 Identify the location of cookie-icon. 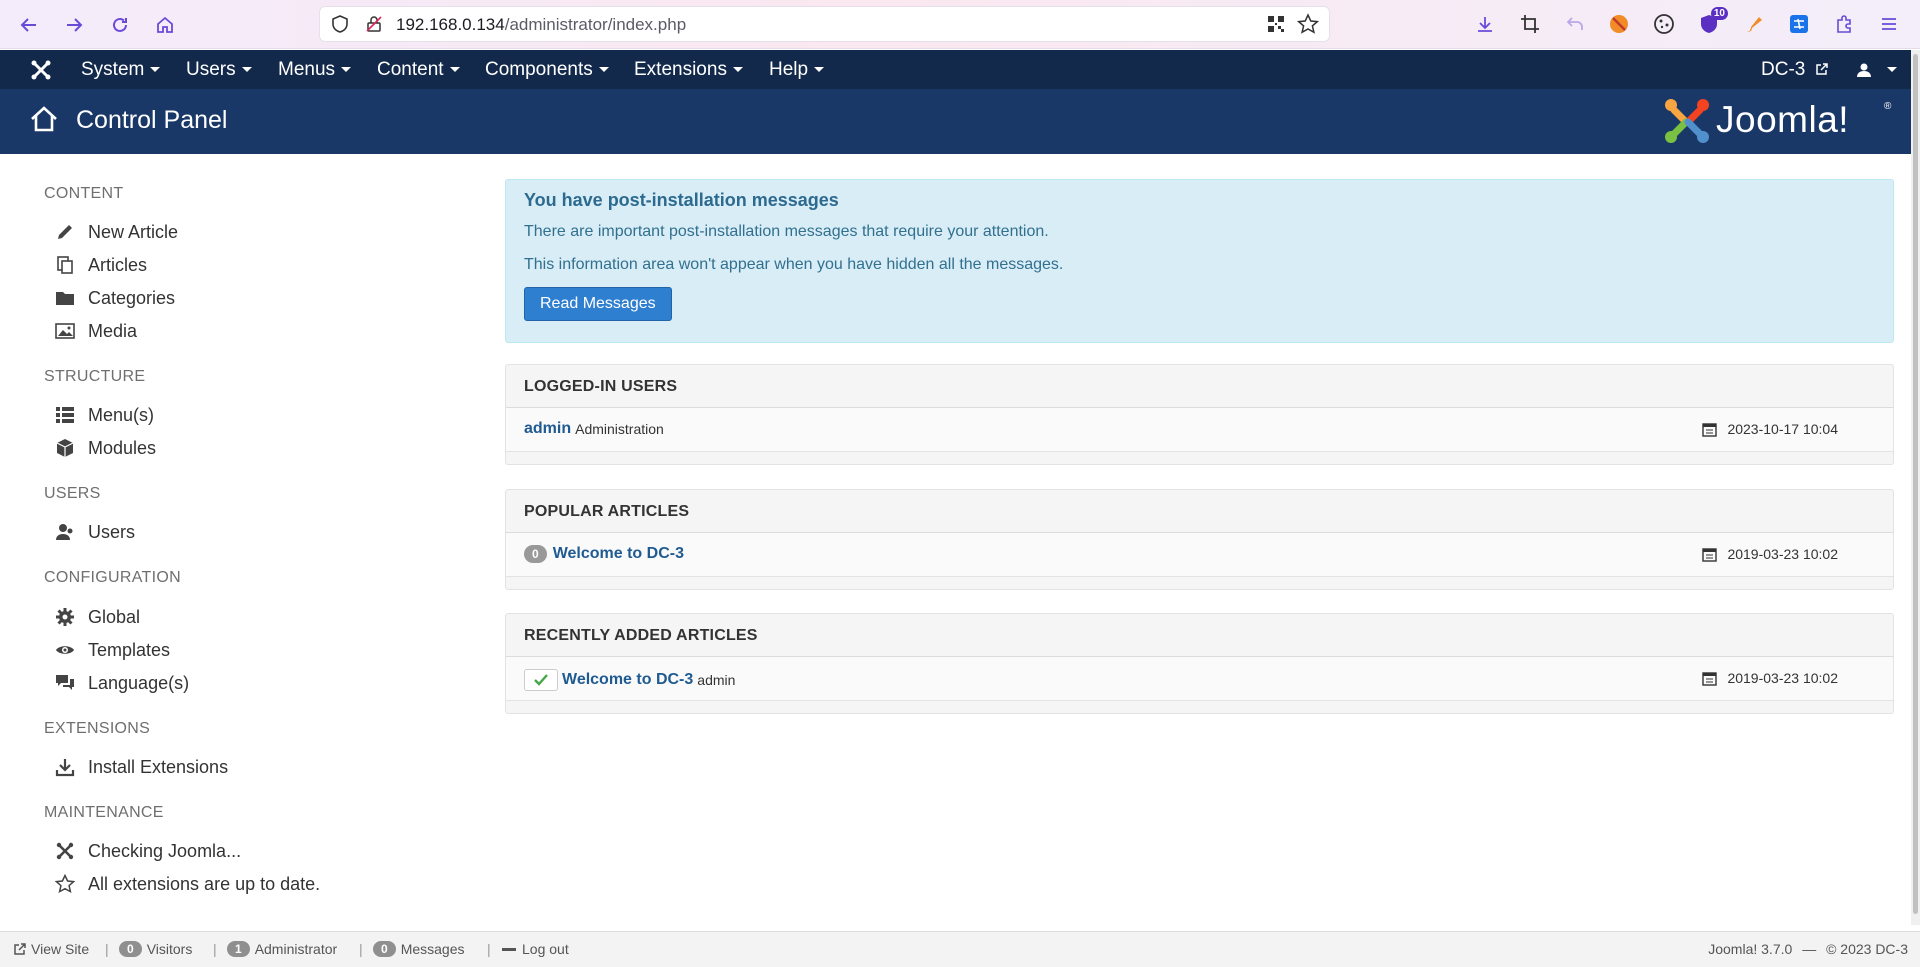
(1664, 24).